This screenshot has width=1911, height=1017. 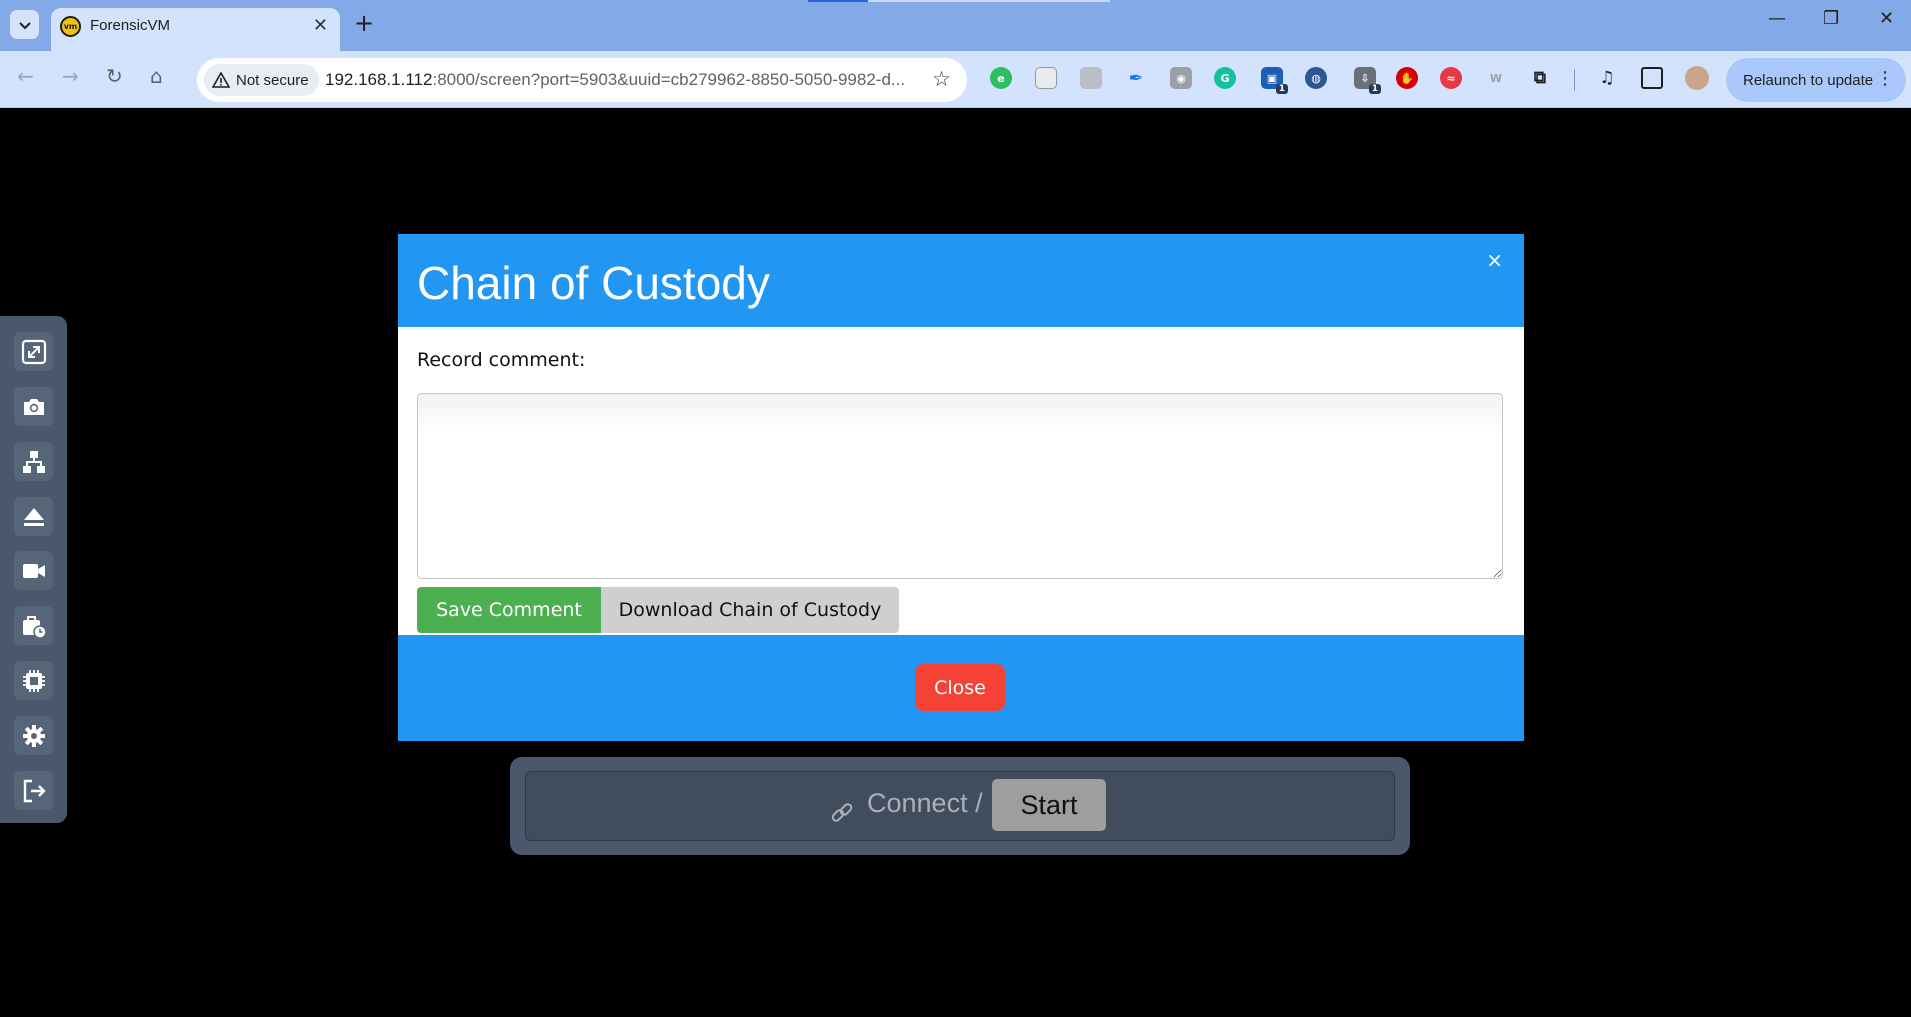 I want to click on forensicvm-favicon-icon: vm, so click(x=70, y=26).